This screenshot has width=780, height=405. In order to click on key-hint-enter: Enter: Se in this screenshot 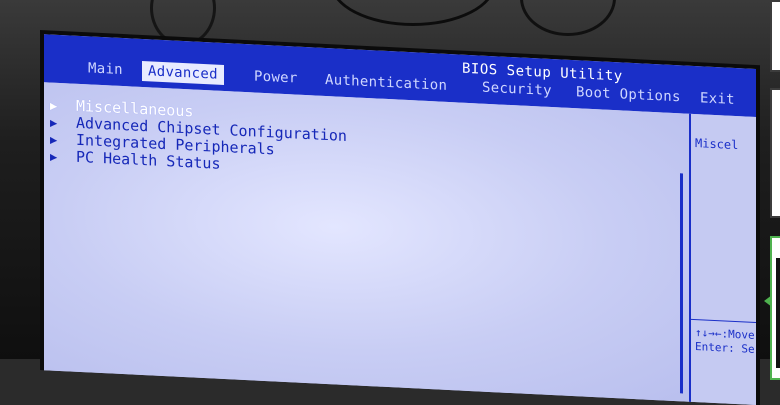, I will do `click(725, 348)`.